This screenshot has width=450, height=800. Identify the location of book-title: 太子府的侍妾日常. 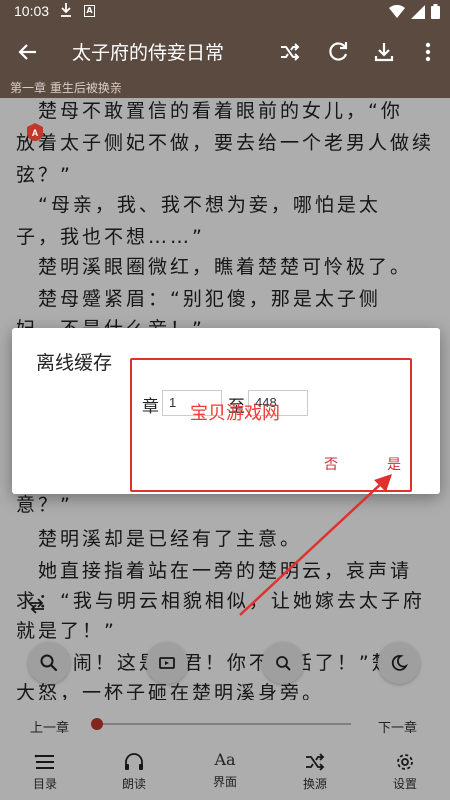
(148, 53).